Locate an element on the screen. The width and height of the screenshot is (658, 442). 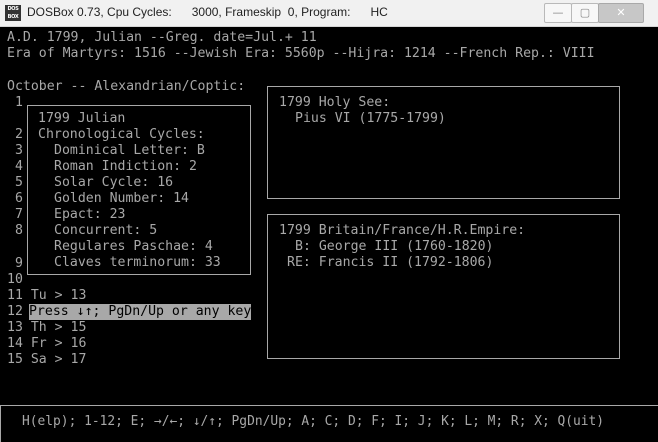
cycle-item: Solar Cycle: 16 is located at coordinates (114, 182).